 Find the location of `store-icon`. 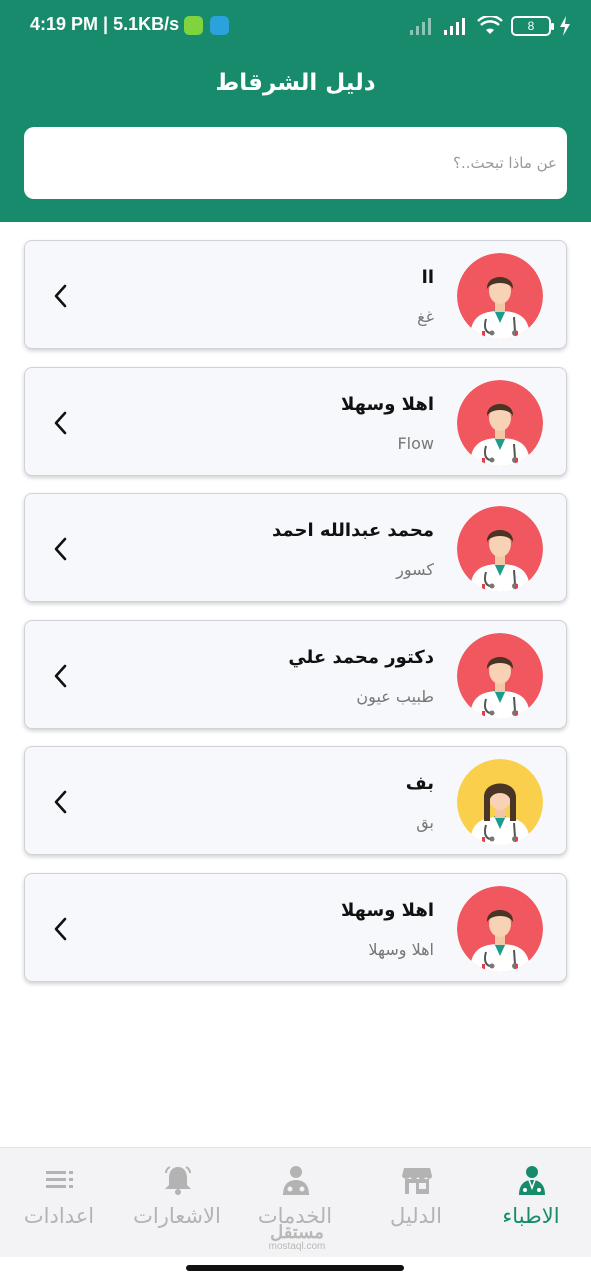

store-icon is located at coordinates (417, 1181).